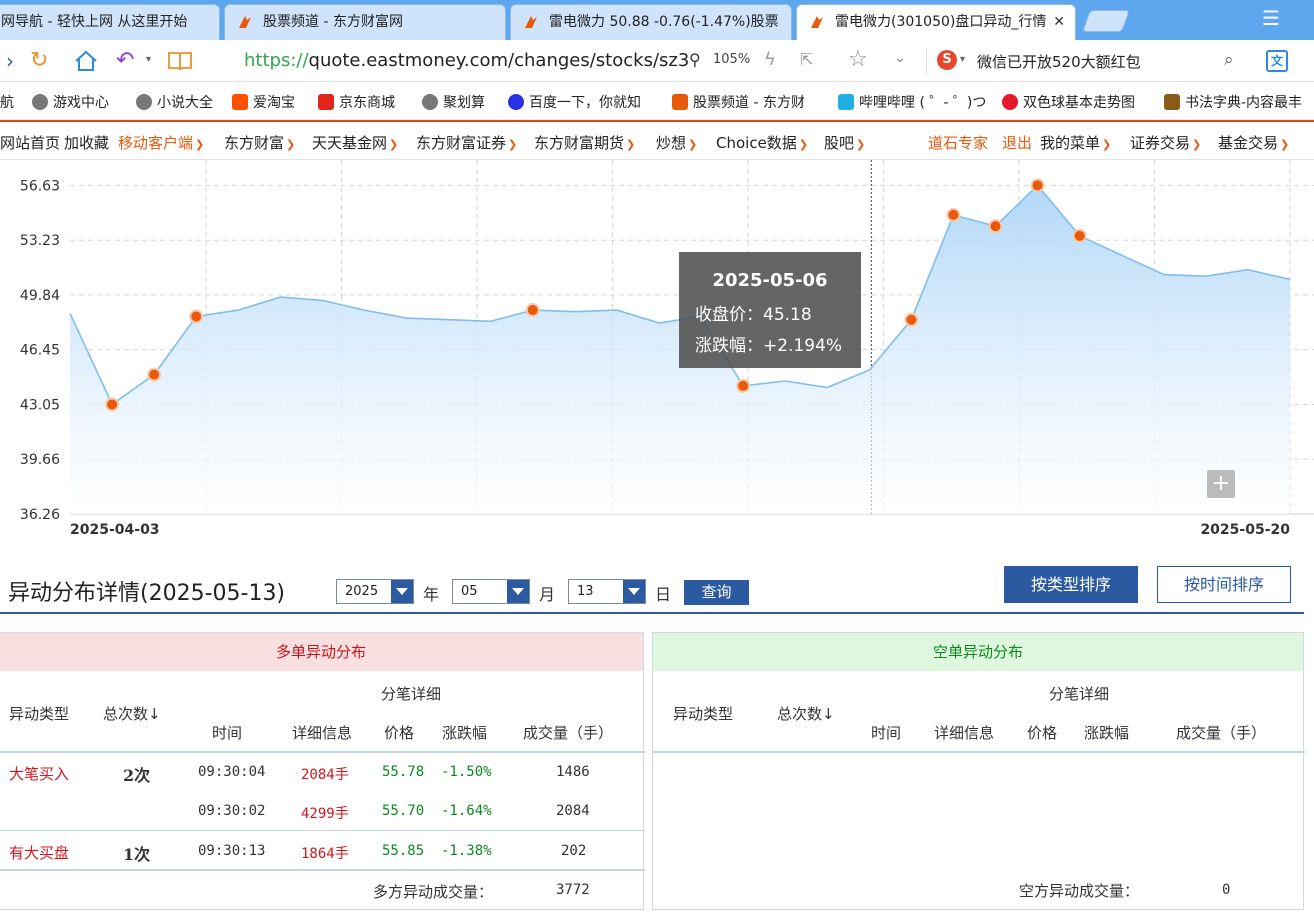 The image size is (1314, 921). What do you see at coordinates (1079, 103) in the screenshot?
I see `bookmark-label: 双色球基本走势图` at bounding box center [1079, 103].